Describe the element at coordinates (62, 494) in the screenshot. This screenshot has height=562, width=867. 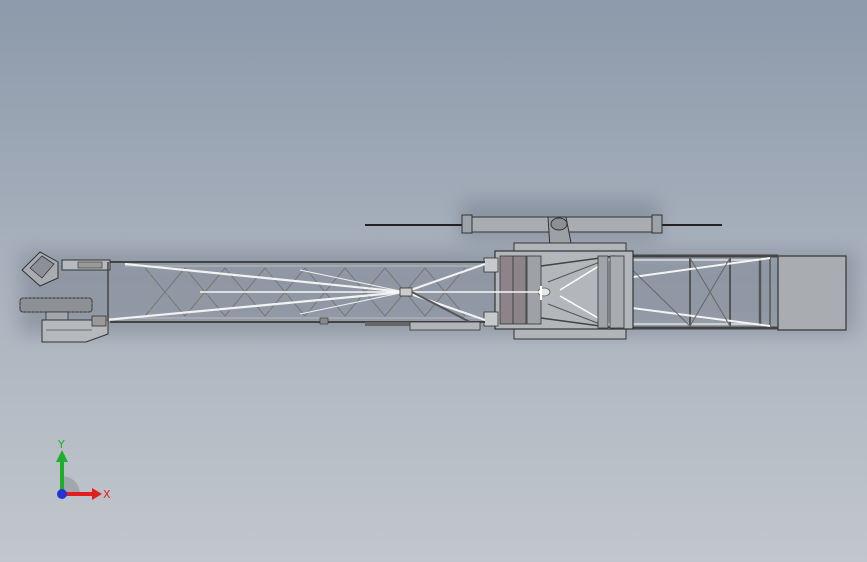
I see `z-axis-dot` at that location.